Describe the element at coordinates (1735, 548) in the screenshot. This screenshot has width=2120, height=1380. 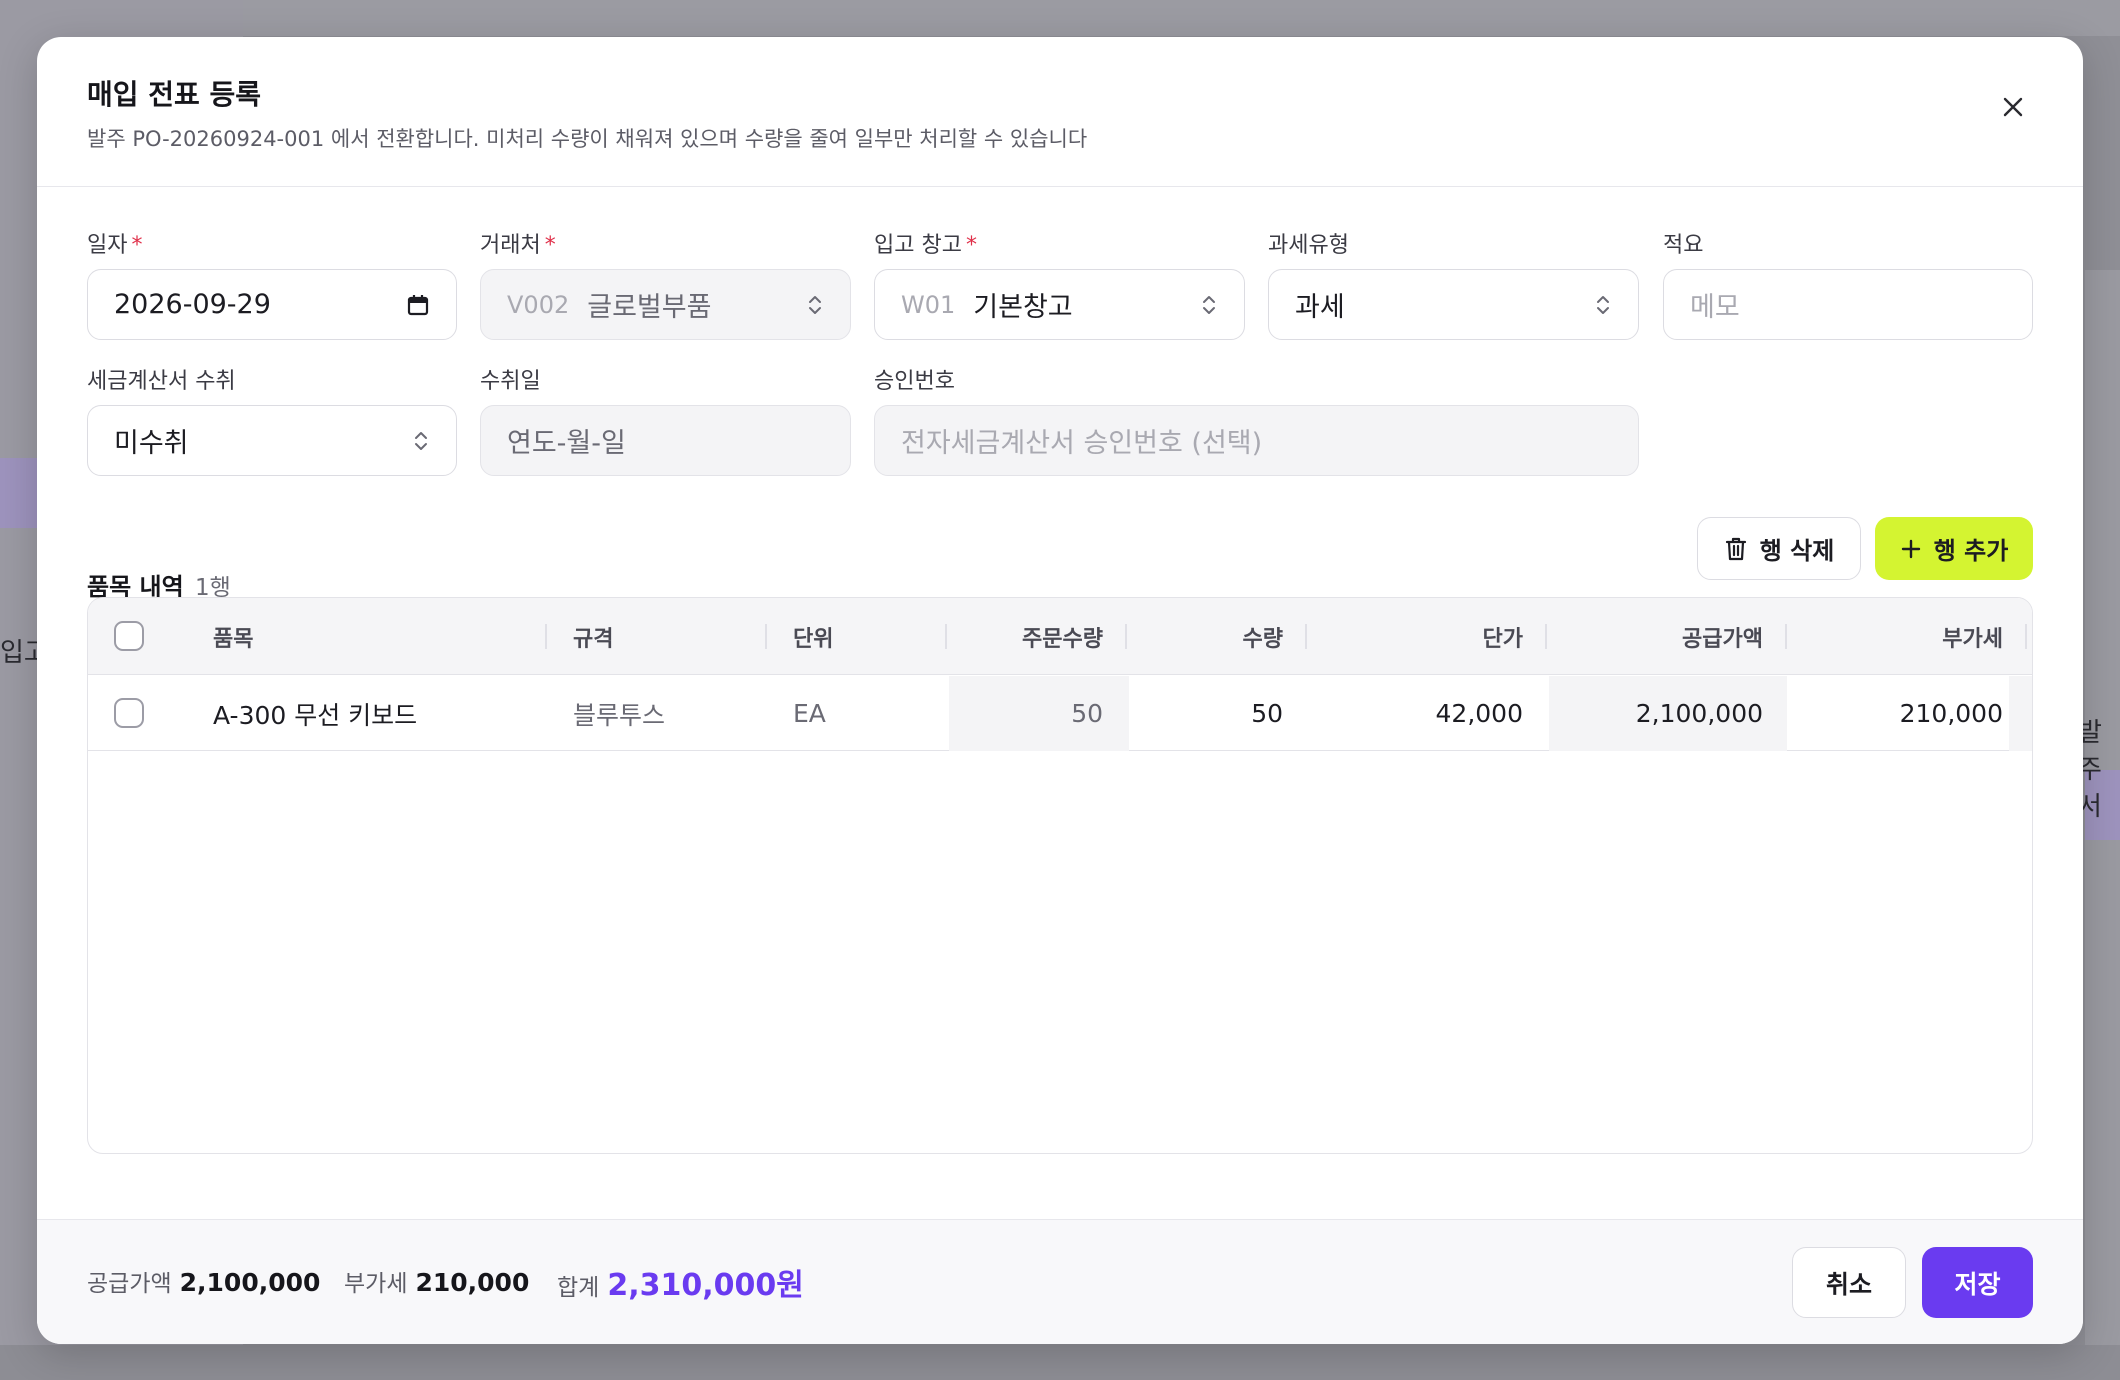
I see `trash-icon` at that location.